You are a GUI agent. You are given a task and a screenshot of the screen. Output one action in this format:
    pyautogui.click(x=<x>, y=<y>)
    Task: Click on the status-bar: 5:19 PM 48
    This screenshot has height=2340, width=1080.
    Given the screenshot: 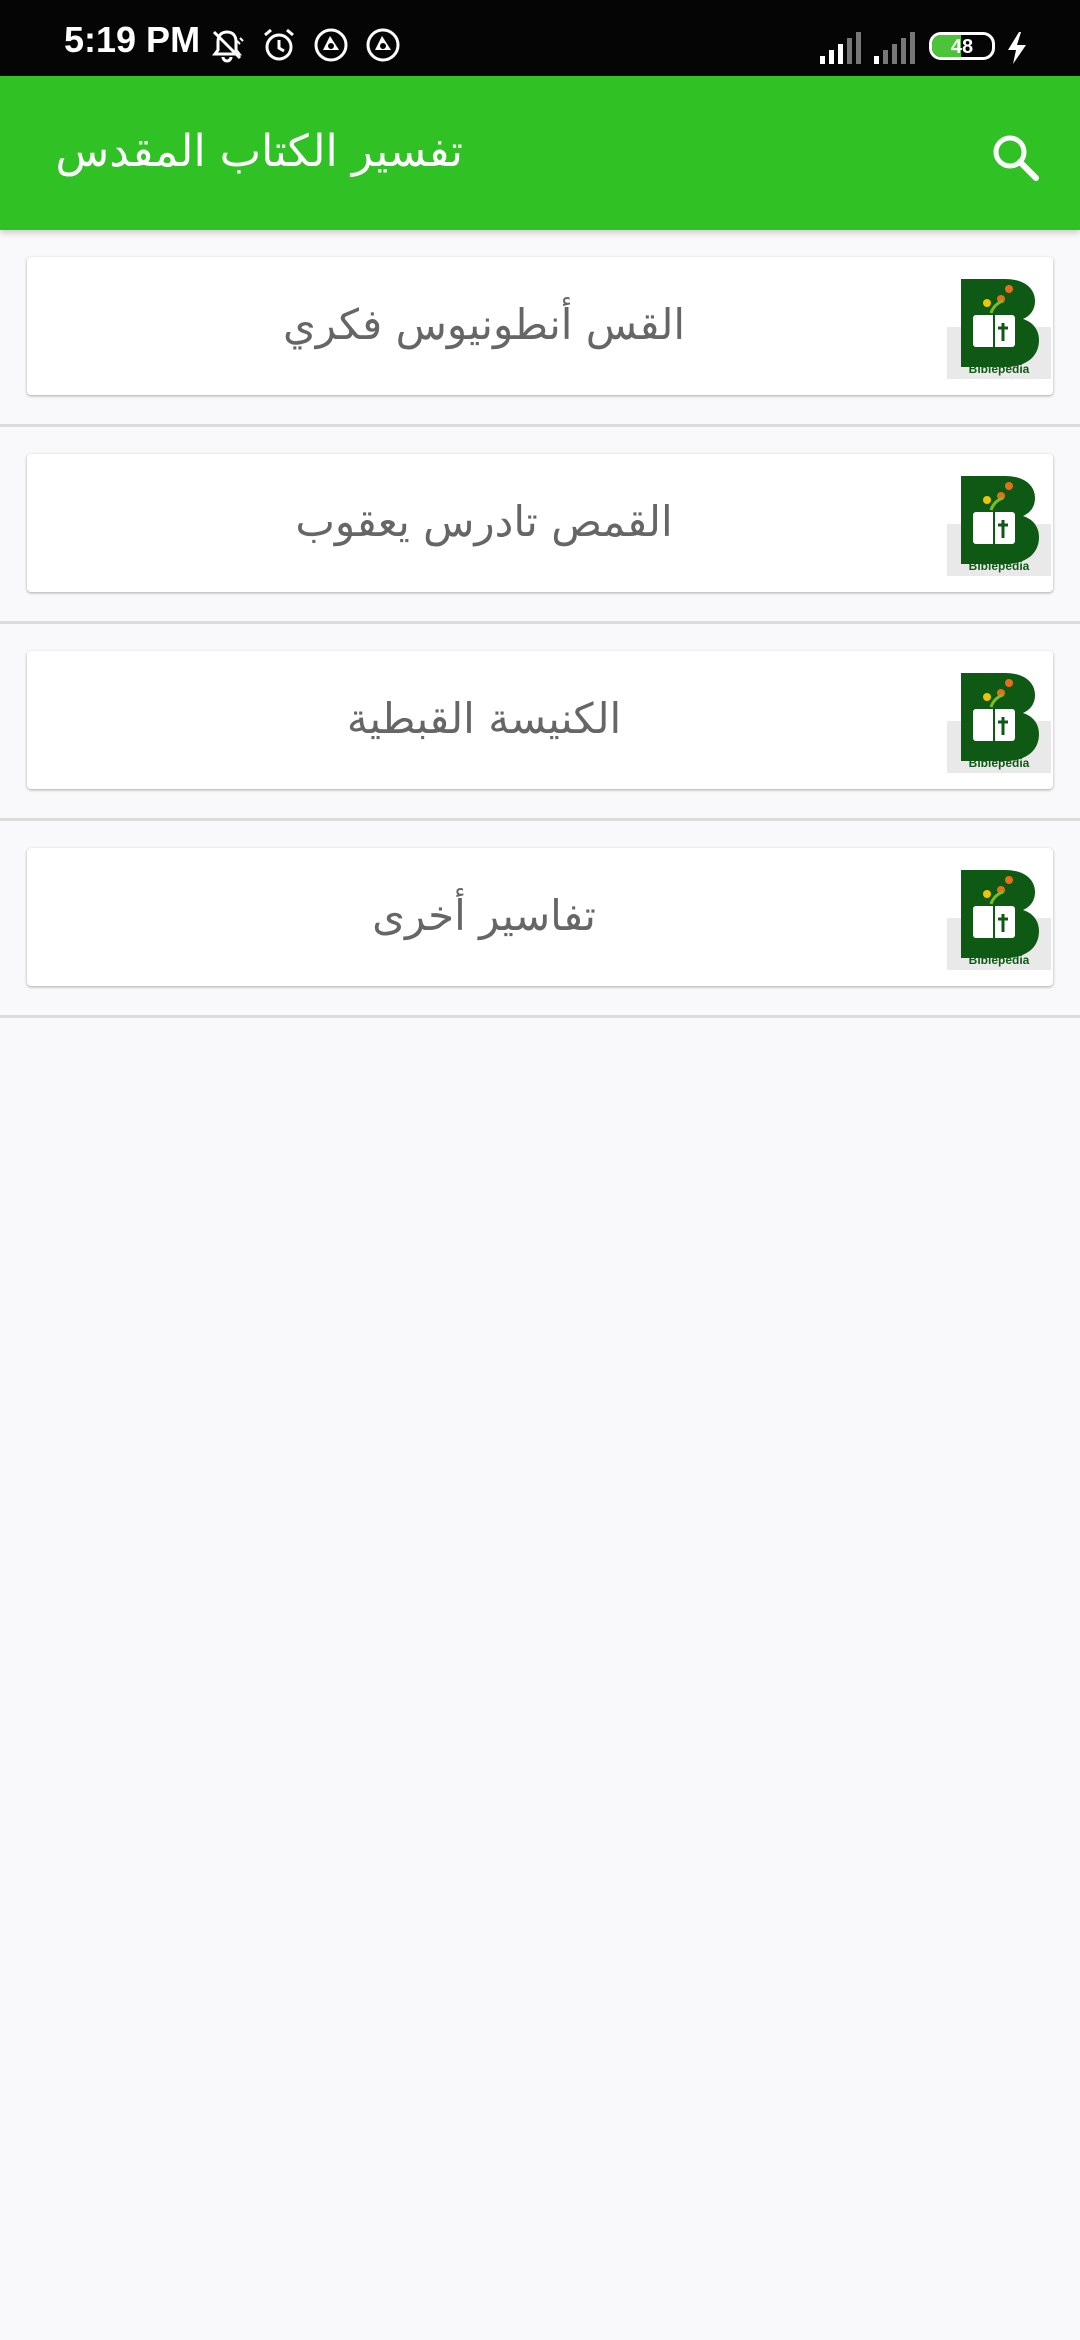 What is the action you would take?
    pyautogui.click(x=540, y=38)
    